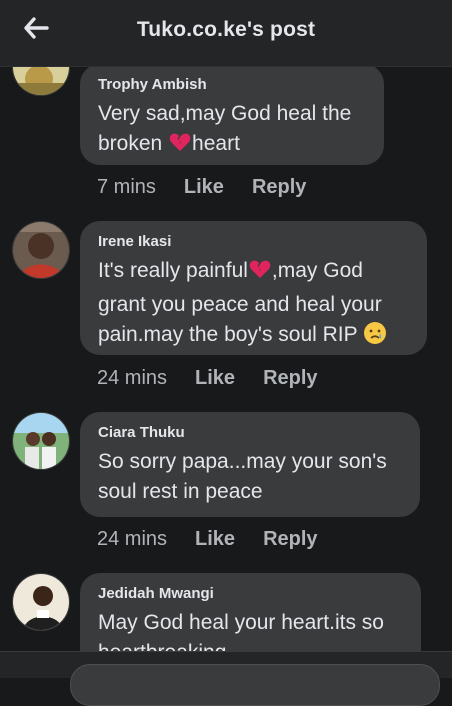 The width and height of the screenshot is (452, 706). Describe the element at coordinates (216, 143) in the screenshot. I see `comment-text-line: heart` at that location.